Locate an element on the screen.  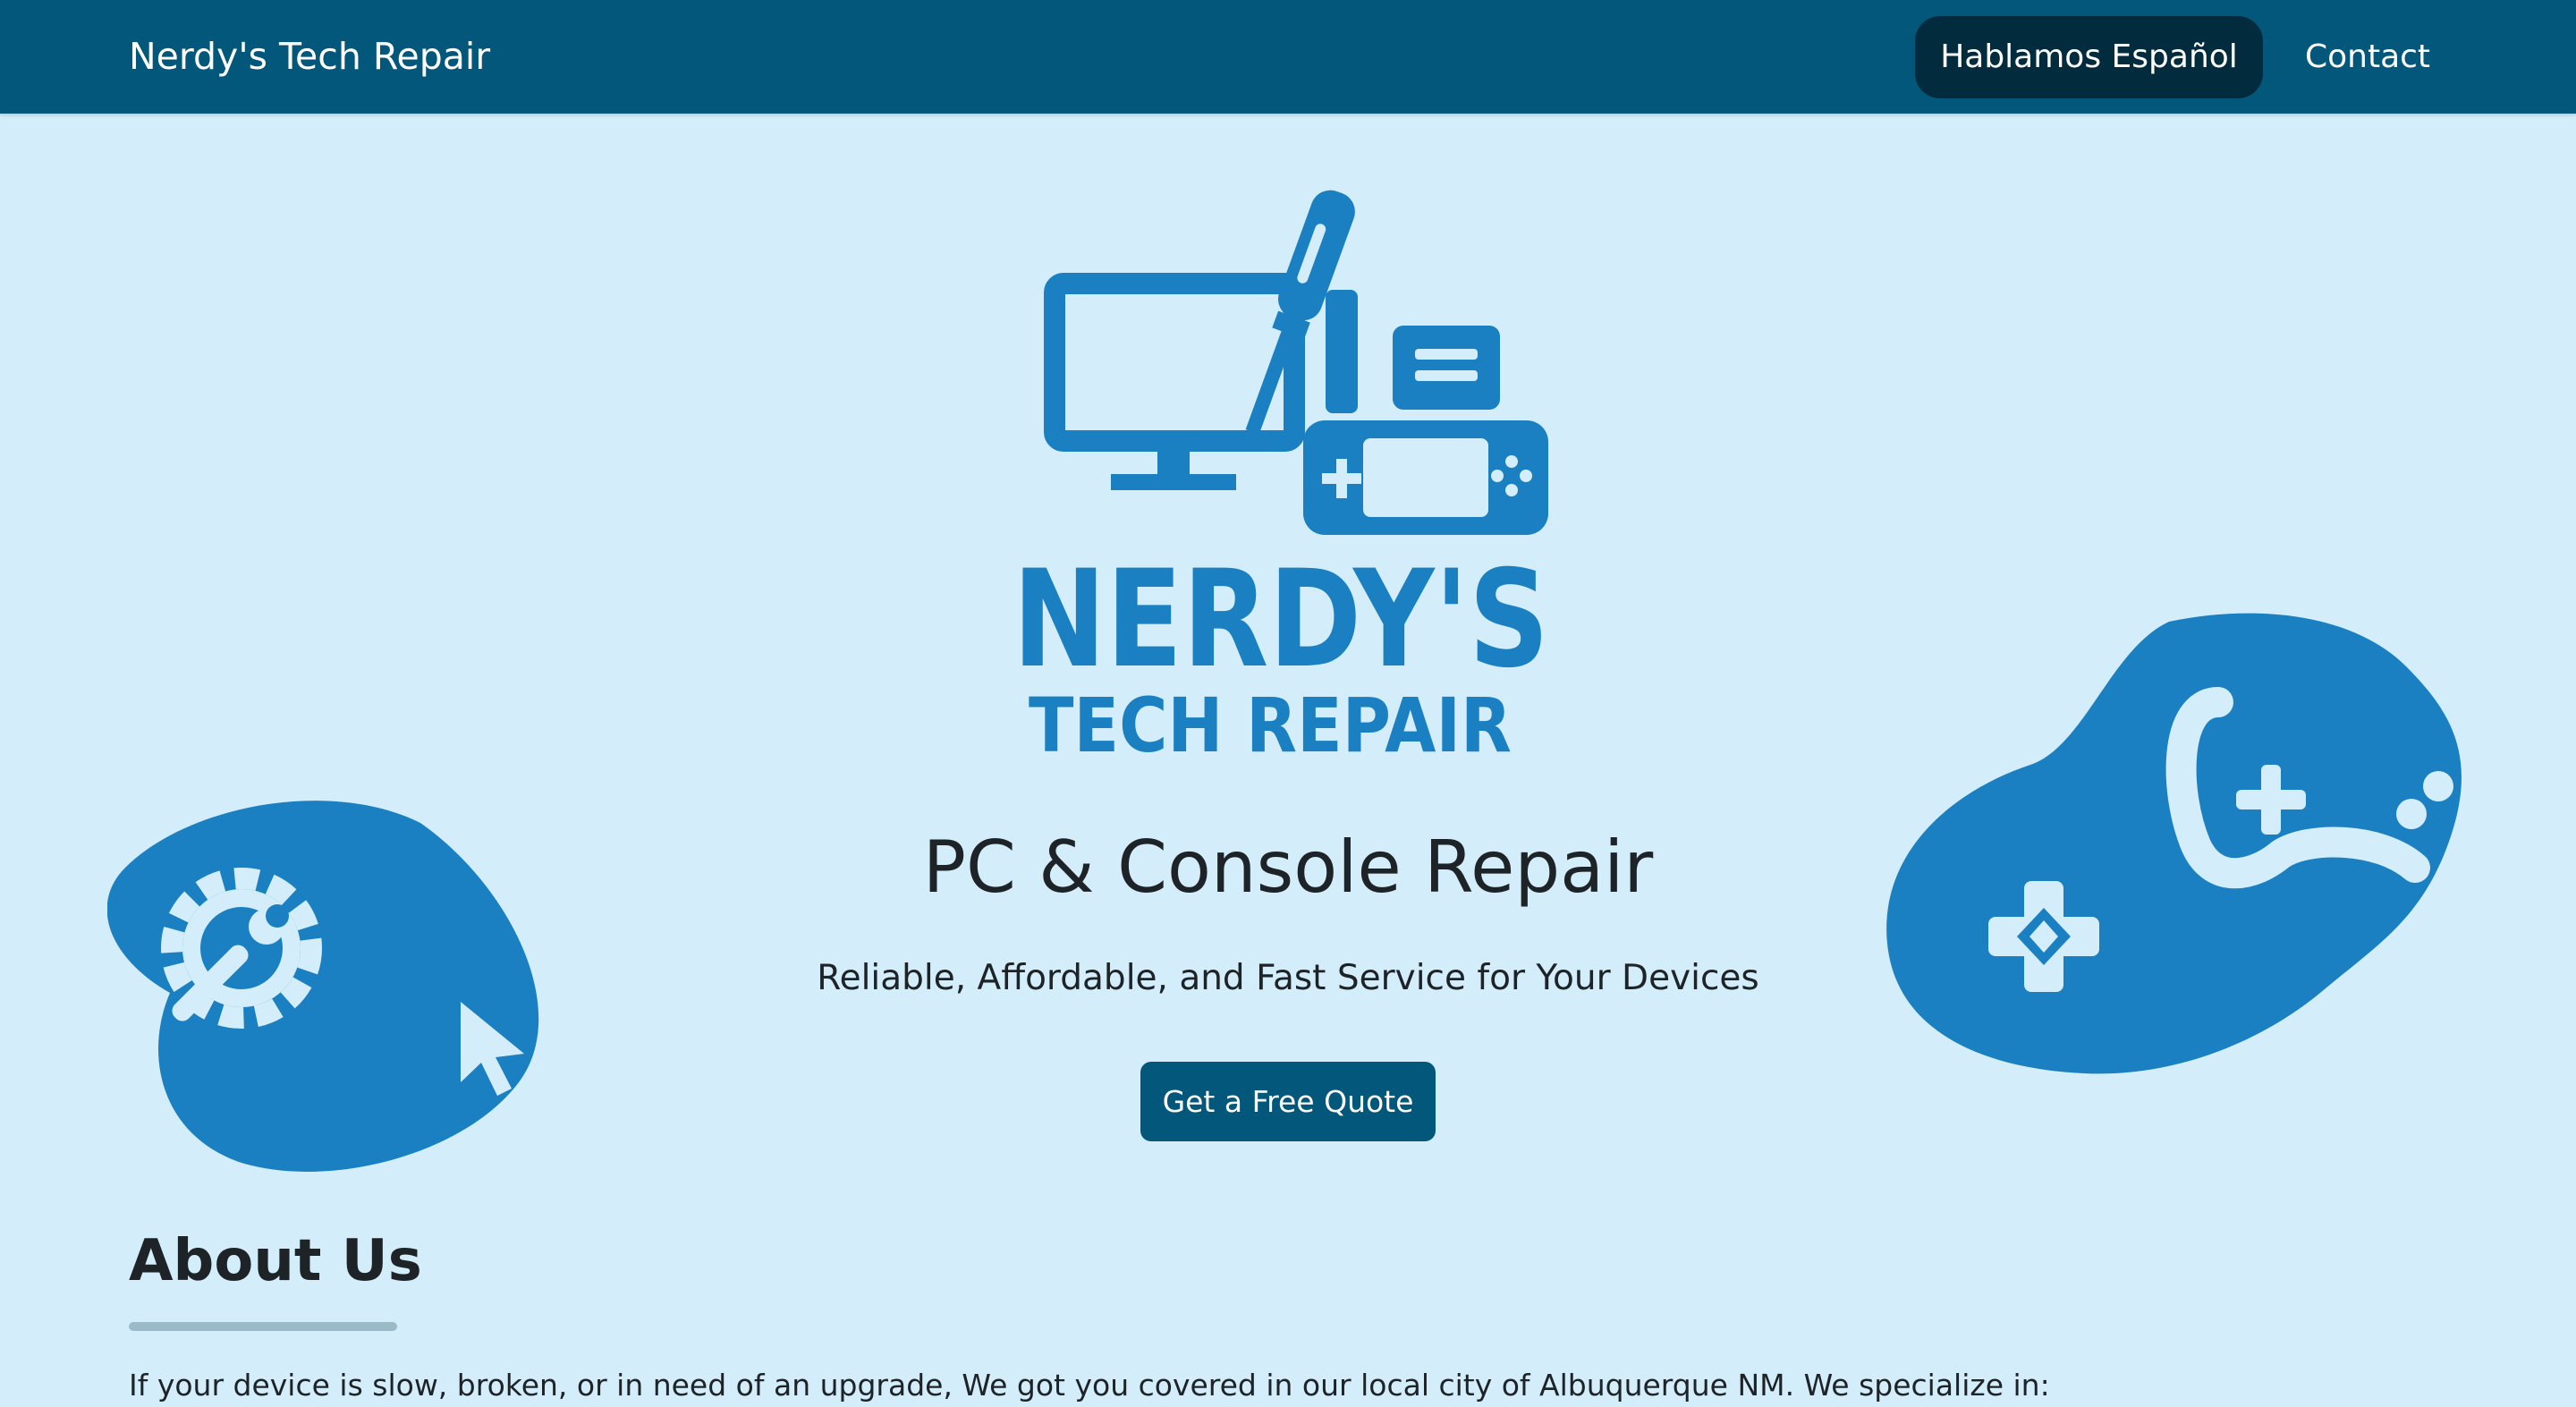
about-heading-underline is located at coordinates (263, 1326).